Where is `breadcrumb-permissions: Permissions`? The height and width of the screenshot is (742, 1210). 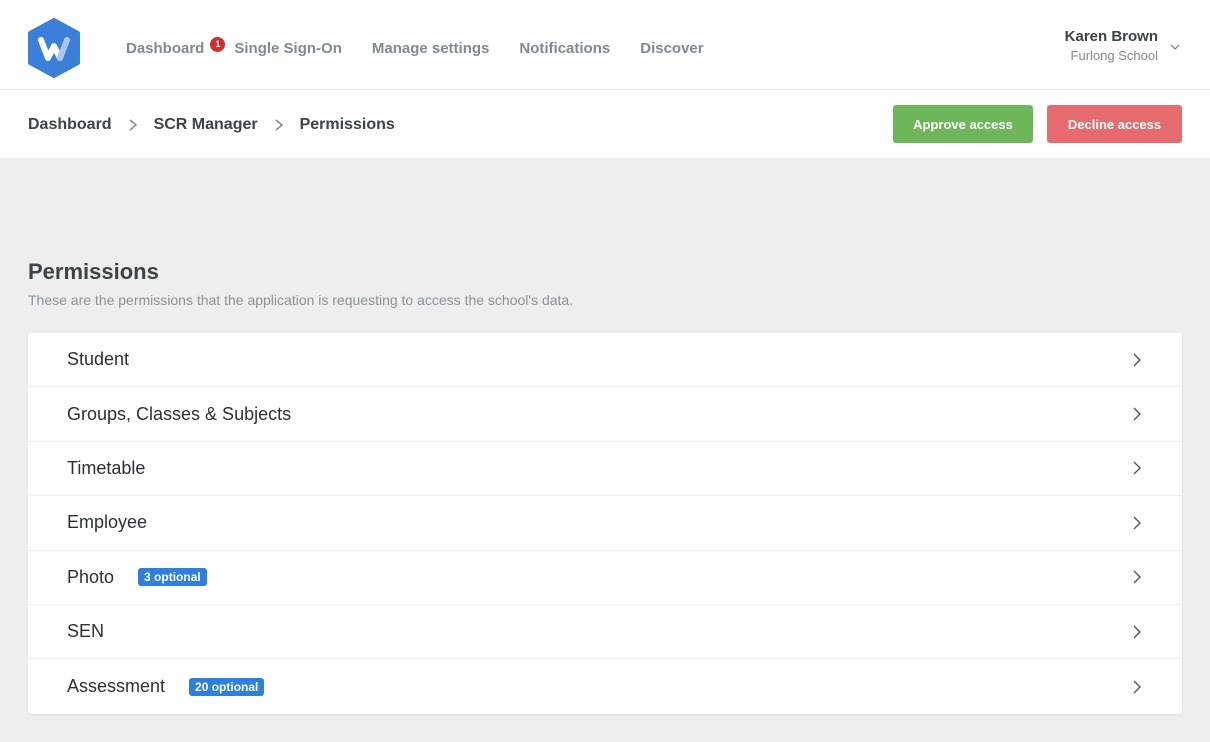 breadcrumb-permissions: Permissions is located at coordinates (347, 124).